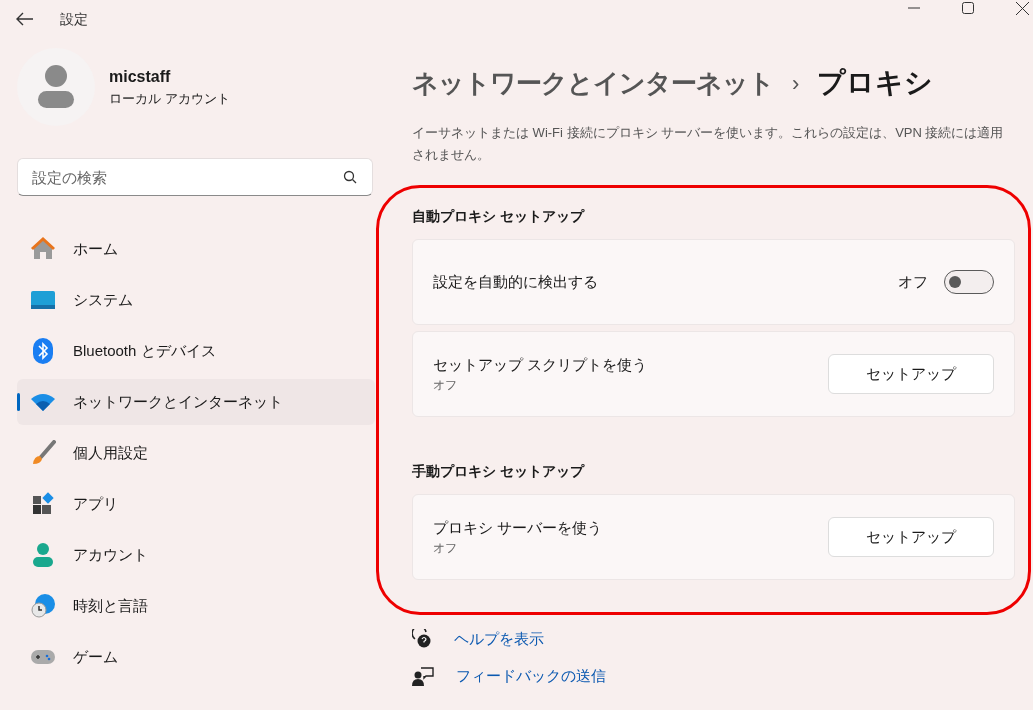 Image resolution: width=1033 pixels, height=710 pixels. I want to click on toggle-switch, so click(969, 282).